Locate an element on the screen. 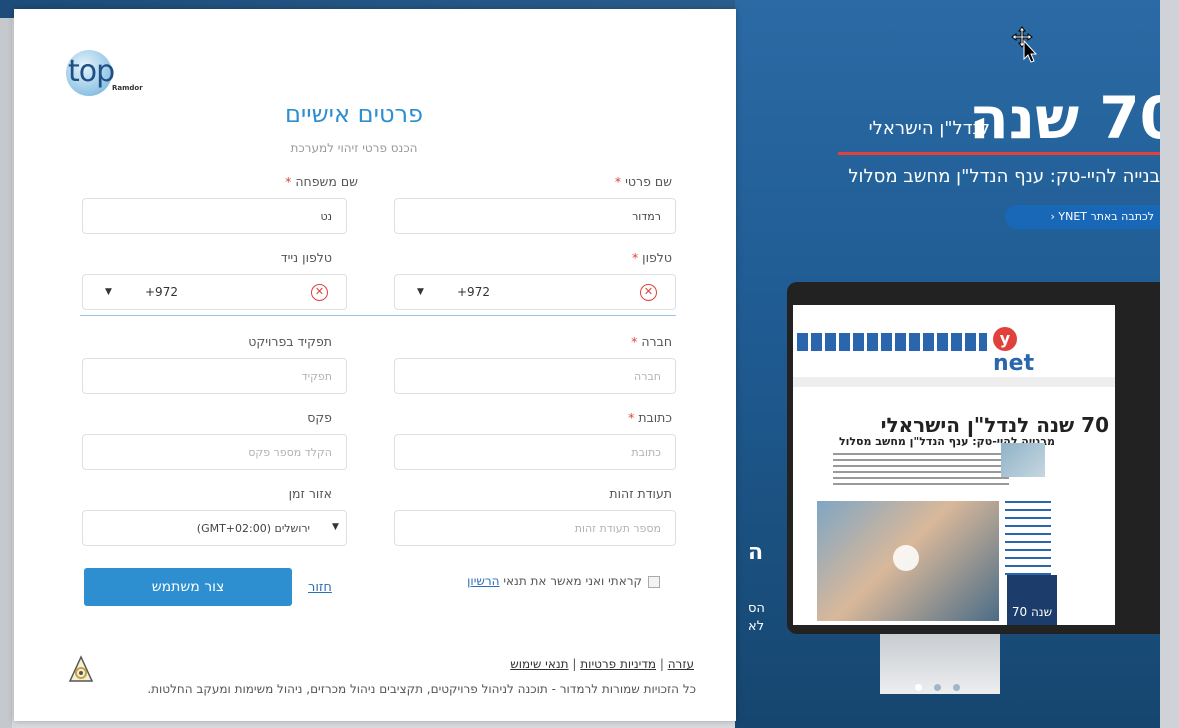 The width and height of the screenshot is (1179, 728). phone-country-code: +972 is located at coordinates (473, 292).